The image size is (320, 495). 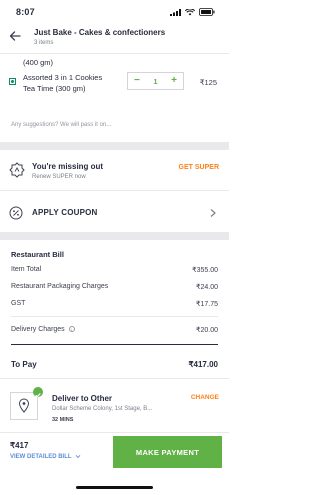 What do you see at coordinates (114, 316) in the screenshot?
I see `bill-divider` at bounding box center [114, 316].